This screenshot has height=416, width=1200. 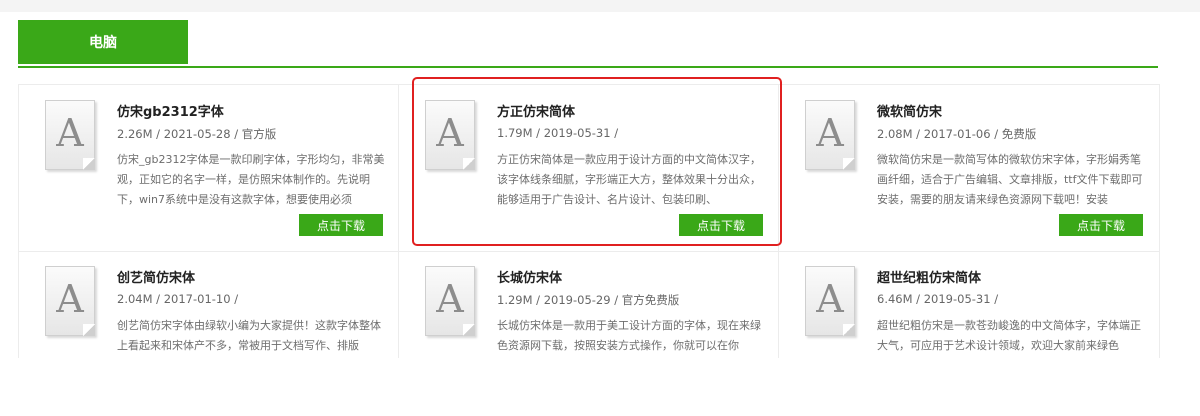 I want to click on category-tab-bar: 电脑, so click(x=588, y=44).